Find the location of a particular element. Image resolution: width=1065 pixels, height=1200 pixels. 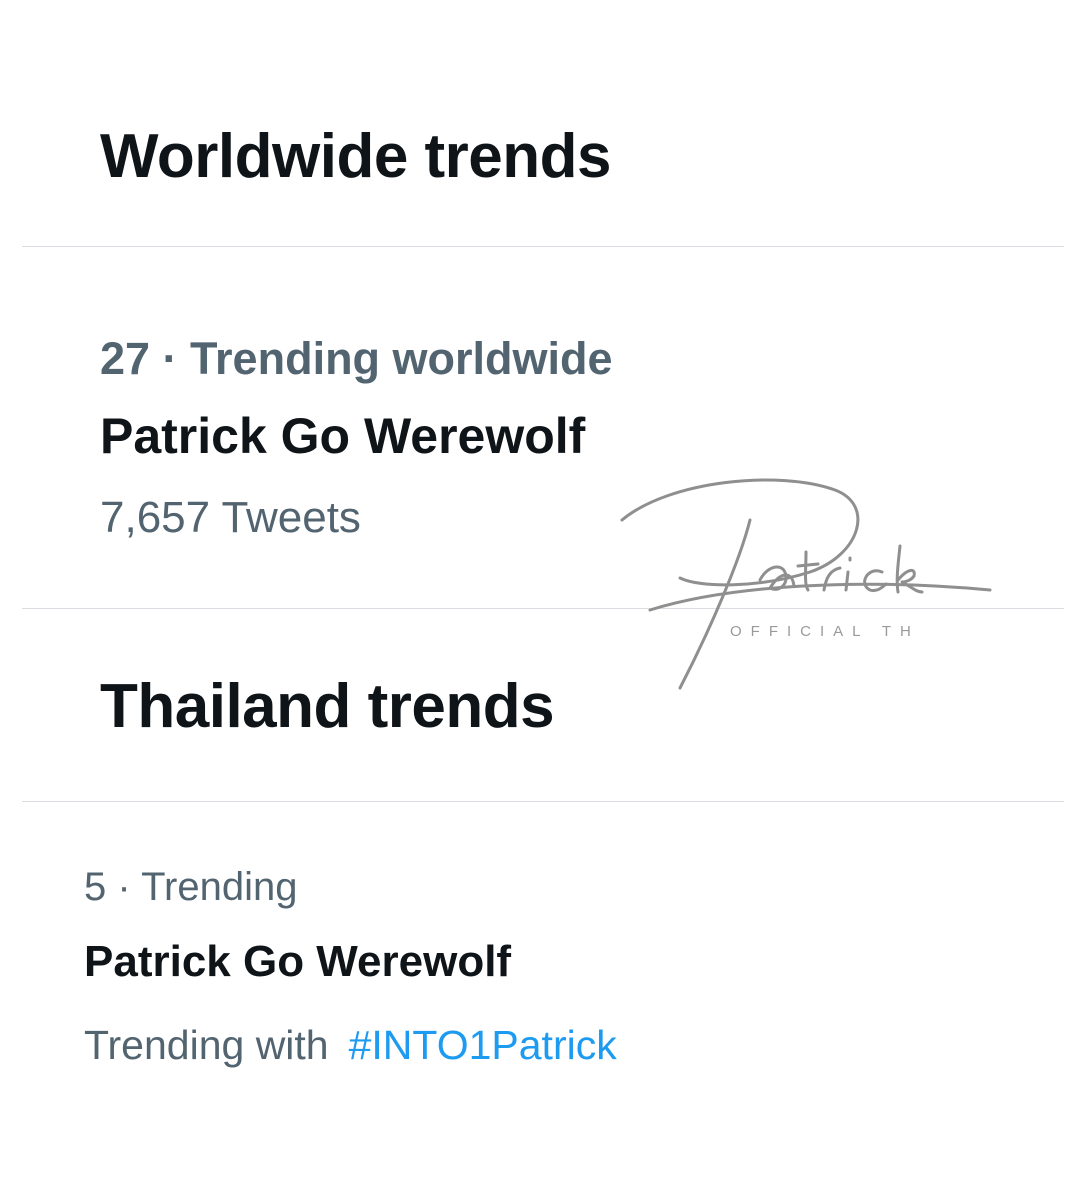

worldwide-trend-name: Patrick Go Werewolf is located at coordinates (342, 436).